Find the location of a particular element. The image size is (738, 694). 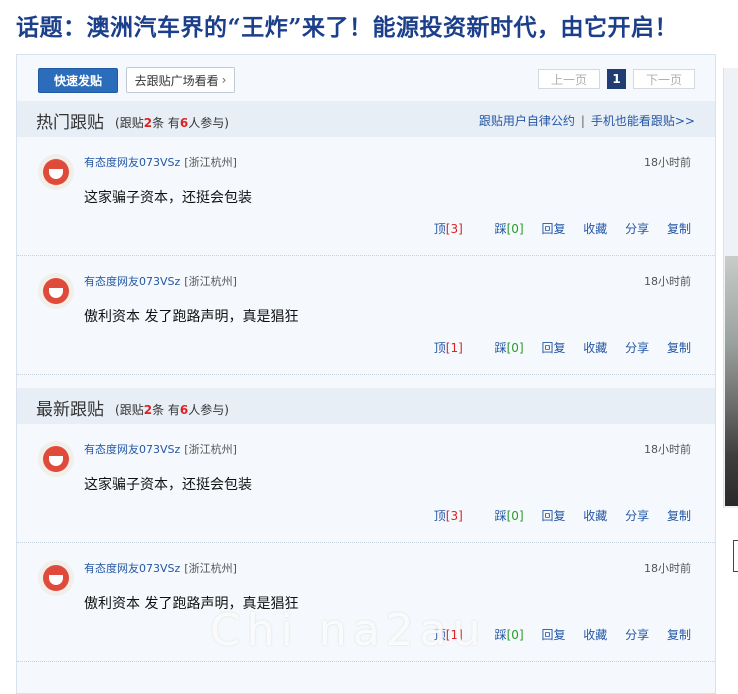

upvote-button: 顶[1] is located at coordinates (441, 348).